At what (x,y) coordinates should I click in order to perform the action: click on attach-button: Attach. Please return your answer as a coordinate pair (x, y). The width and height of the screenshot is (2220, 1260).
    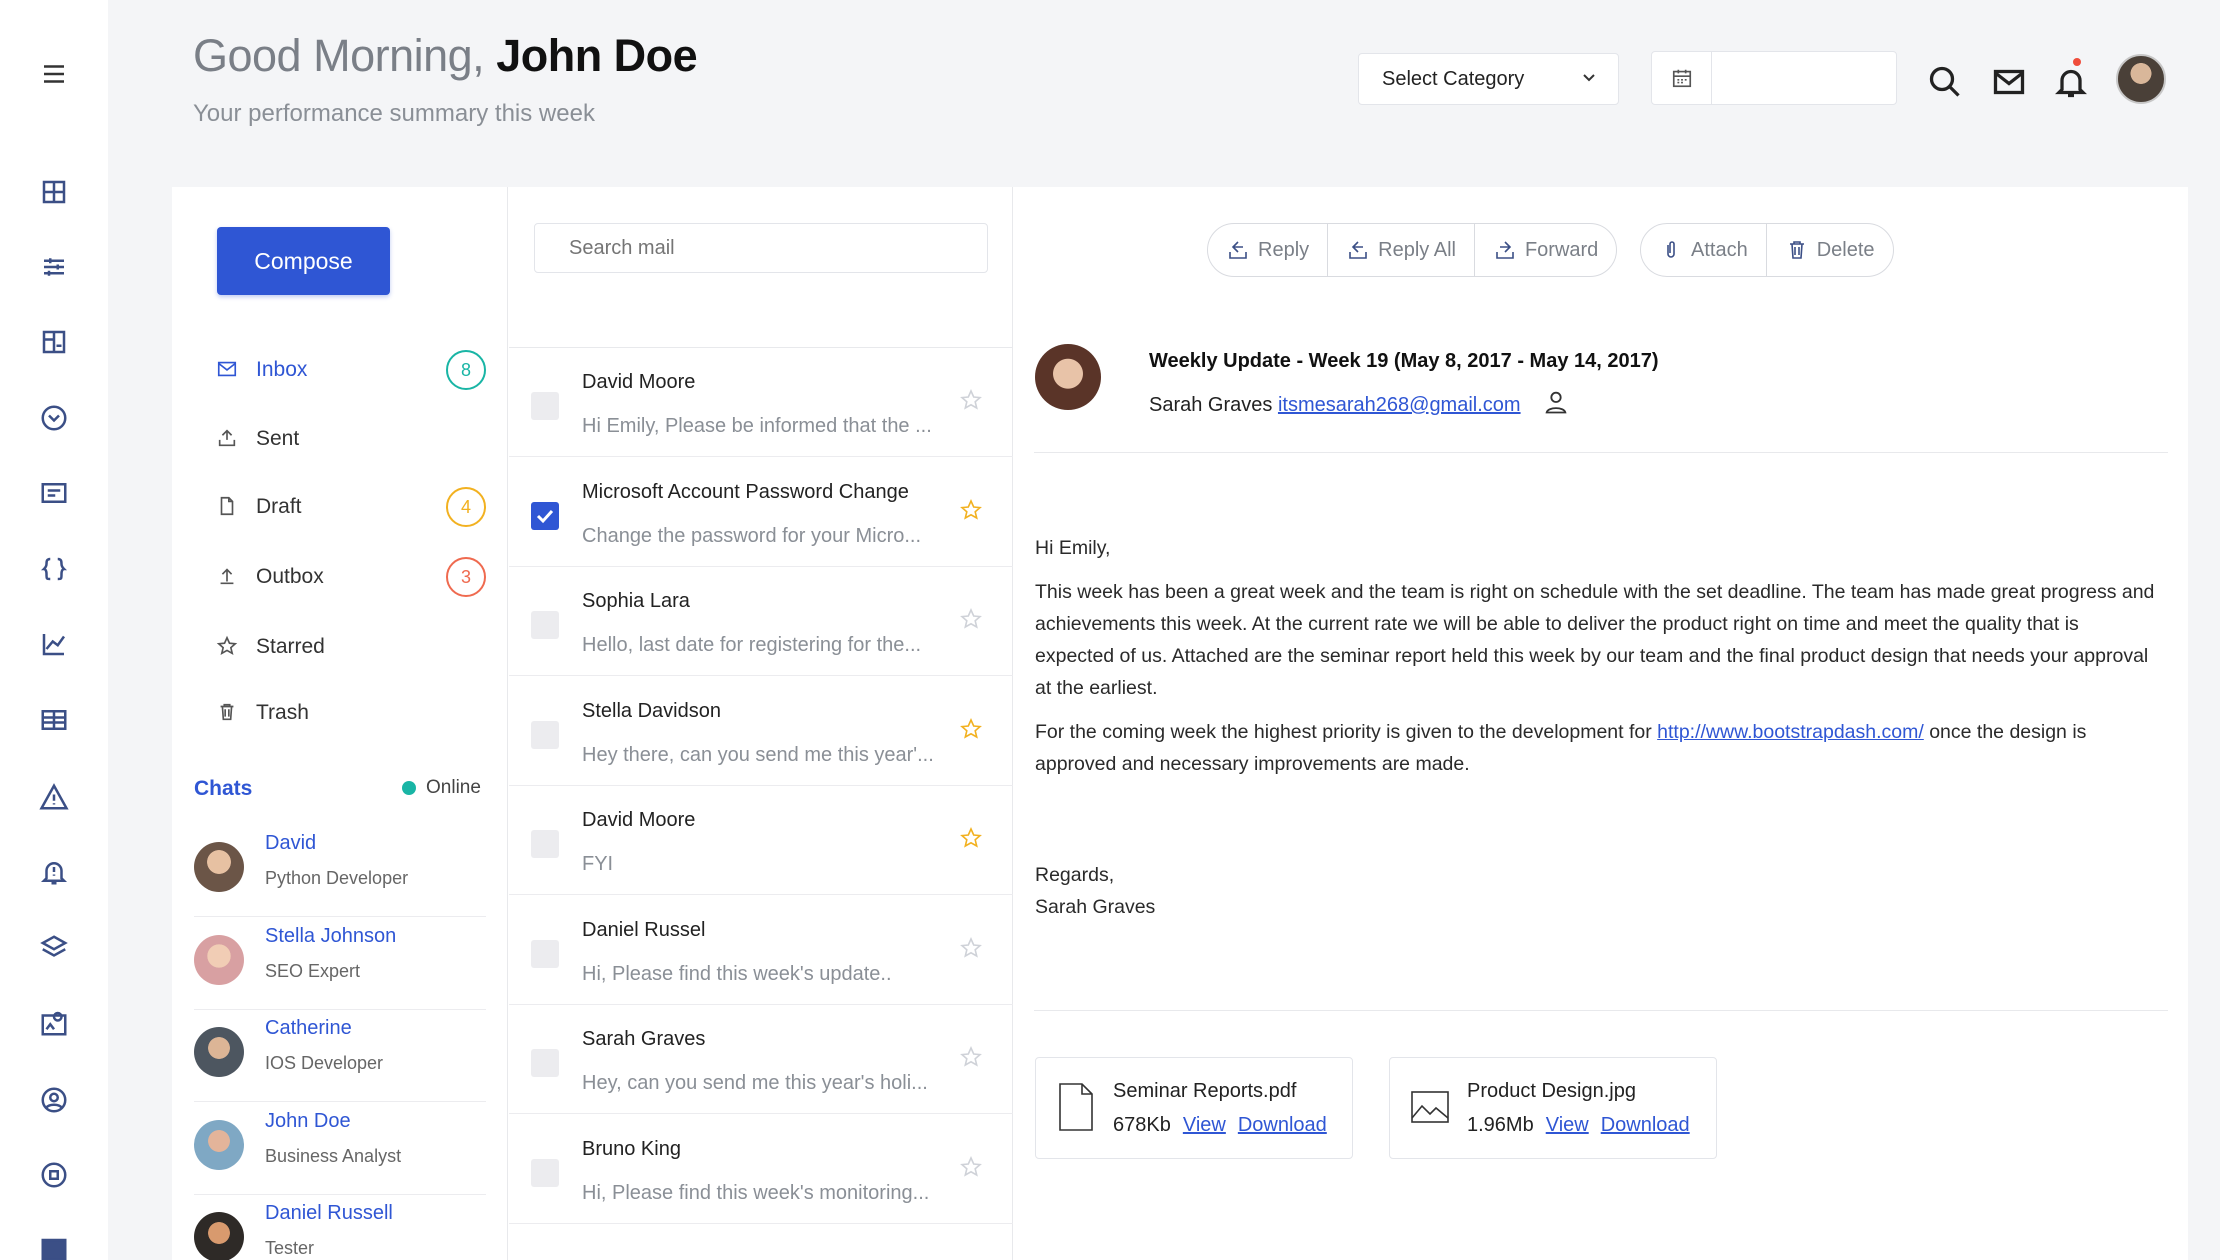
    Looking at the image, I should click on (1704, 250).